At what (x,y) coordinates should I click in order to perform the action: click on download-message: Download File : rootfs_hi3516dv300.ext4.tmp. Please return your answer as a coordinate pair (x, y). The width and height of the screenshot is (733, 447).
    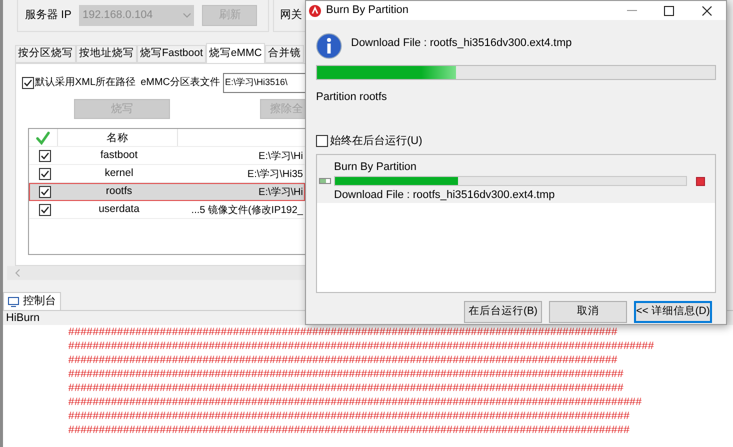
    Looking at the image, I should click on (461, 43).